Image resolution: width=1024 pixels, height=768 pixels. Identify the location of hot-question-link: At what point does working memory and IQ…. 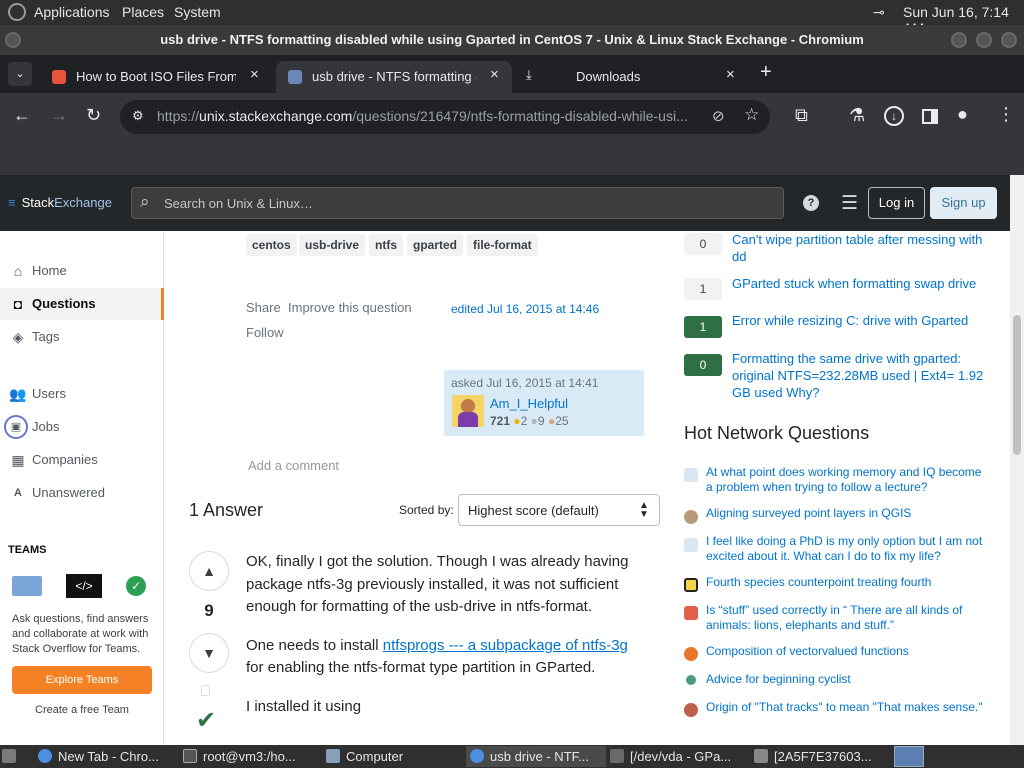
(846, 480).